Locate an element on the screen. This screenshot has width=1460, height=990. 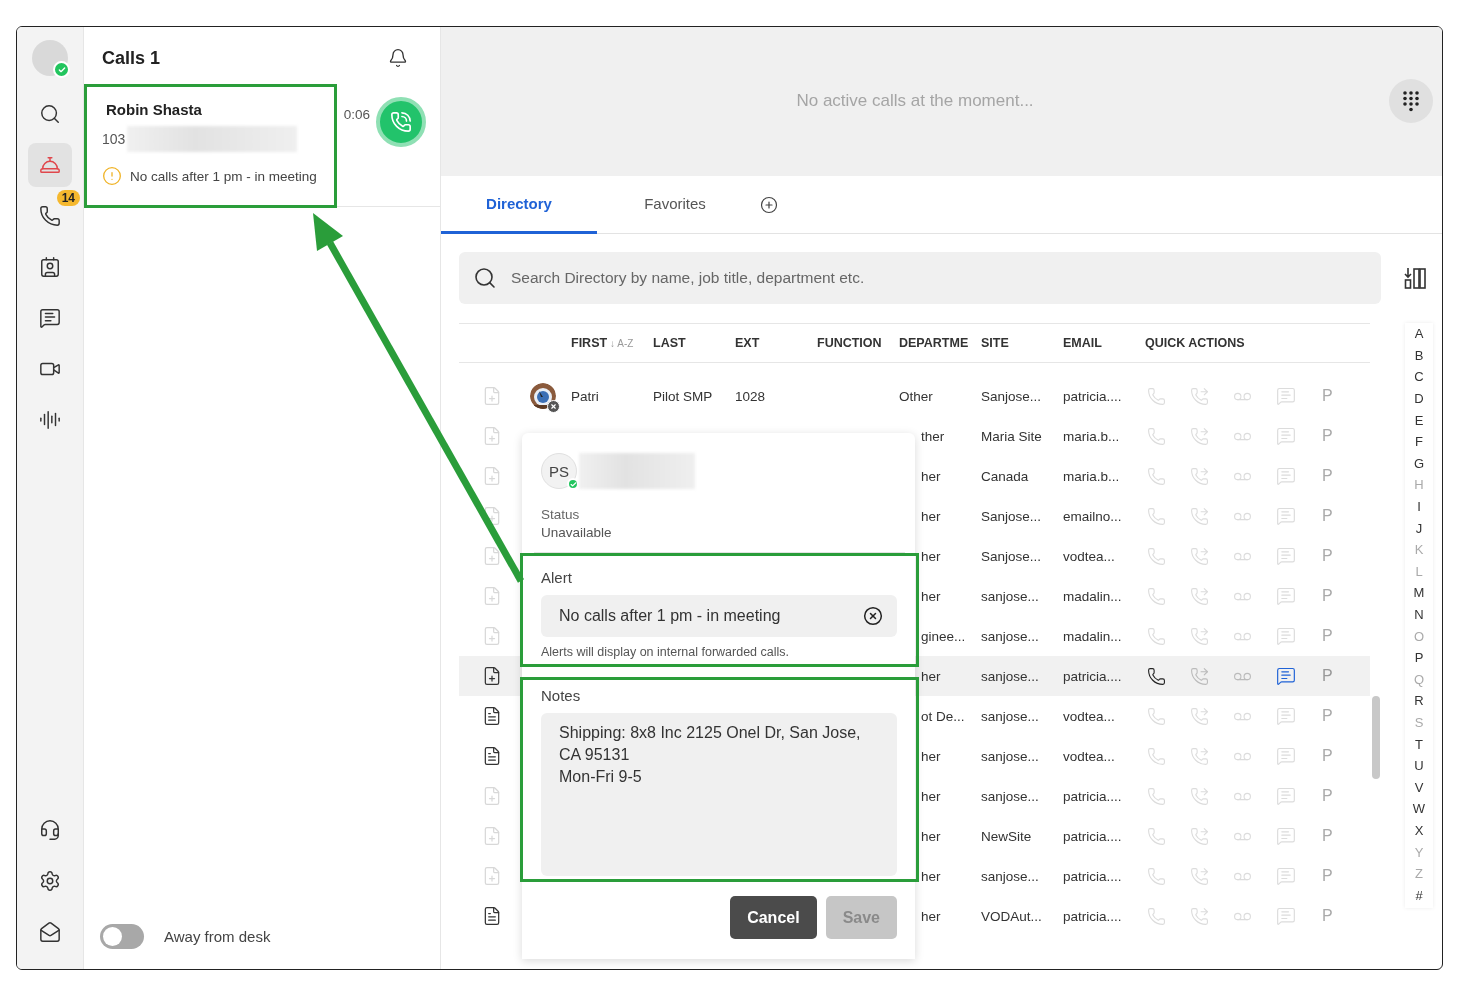
table-cell-text: Pilot SMP is located at coordinates (683, 396).